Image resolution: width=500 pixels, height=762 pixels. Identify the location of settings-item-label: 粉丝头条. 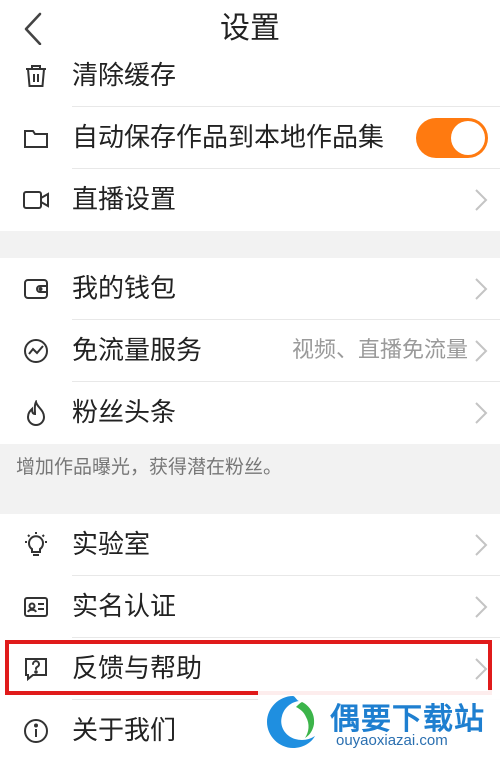
(124, 413).